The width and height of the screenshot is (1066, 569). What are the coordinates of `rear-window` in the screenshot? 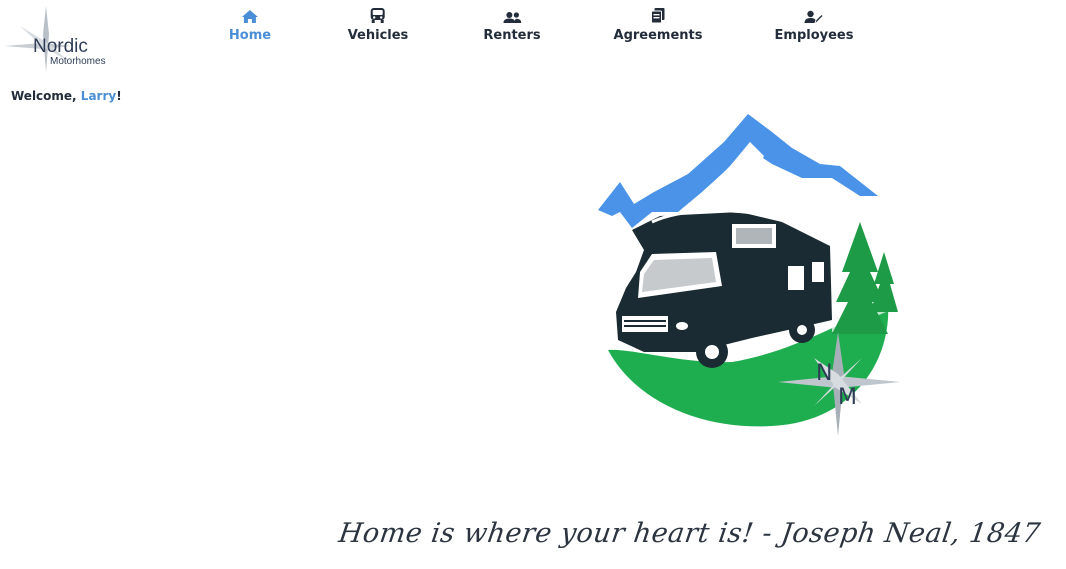 It's located at (818, 272).